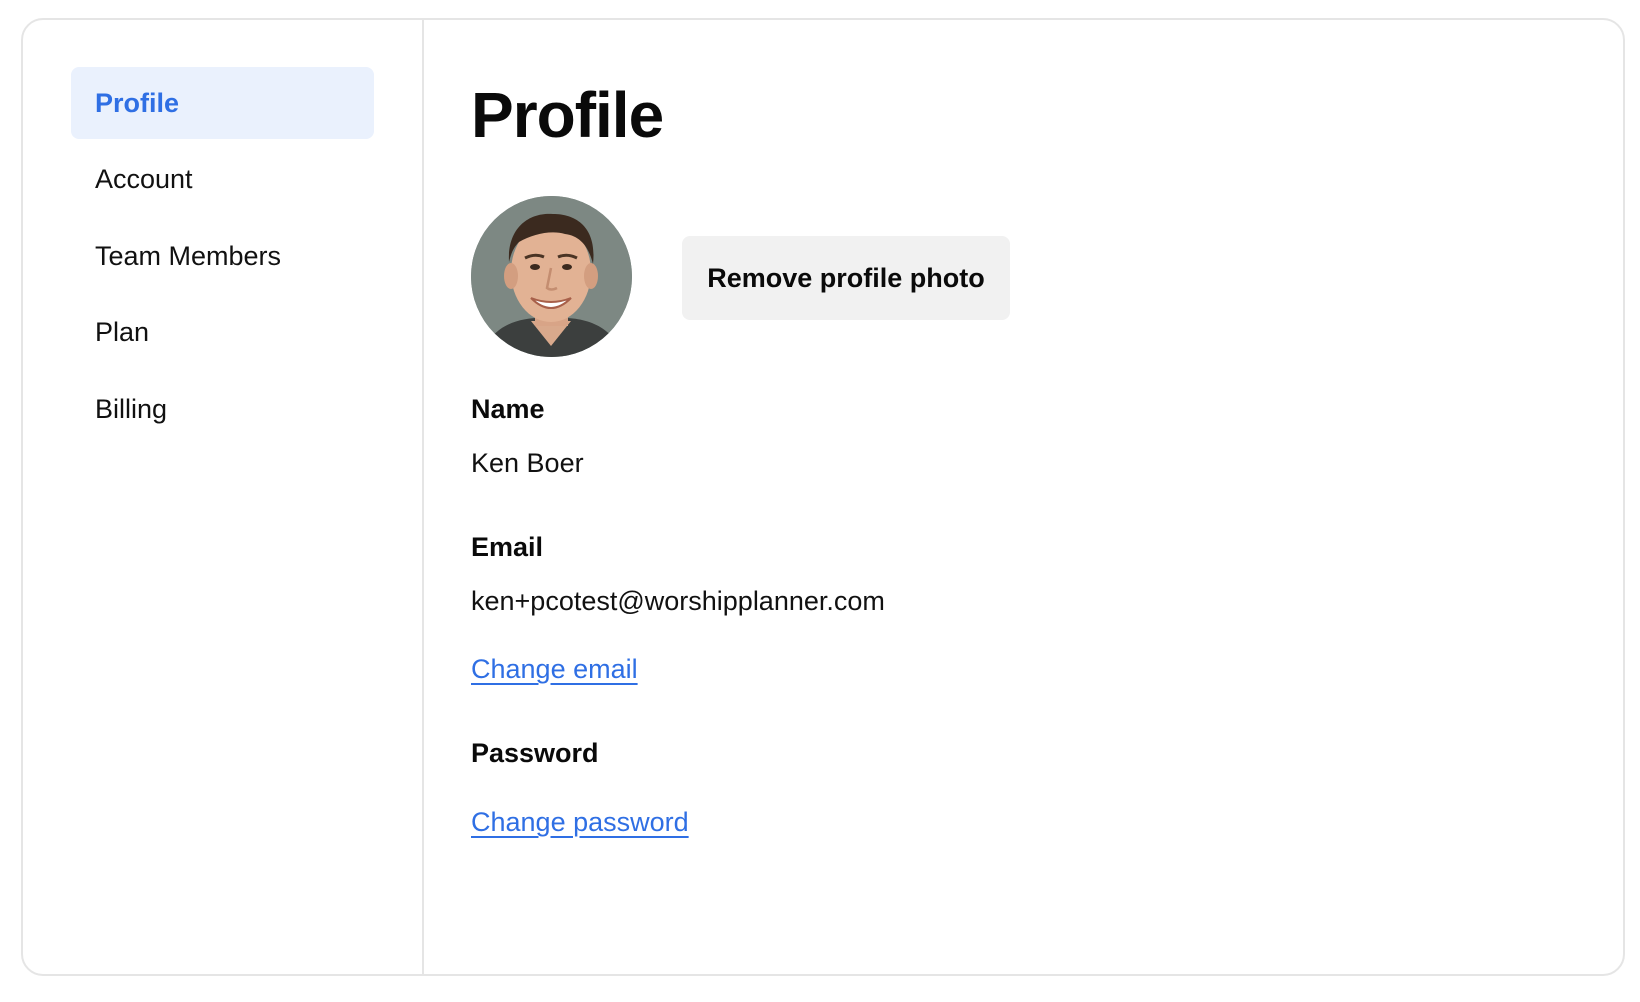  What do you see at coordinates (507, 547) in the screenshot?
I see `email-label: Email` at bounding box center [507, 547].